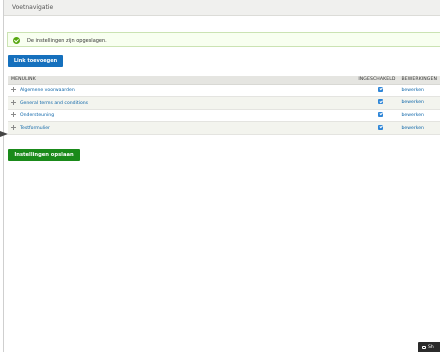 The height and width of the screenshot is (352, 440). I want to click on menulink-cell: Algemene voorwaarden, so click(182, 91).